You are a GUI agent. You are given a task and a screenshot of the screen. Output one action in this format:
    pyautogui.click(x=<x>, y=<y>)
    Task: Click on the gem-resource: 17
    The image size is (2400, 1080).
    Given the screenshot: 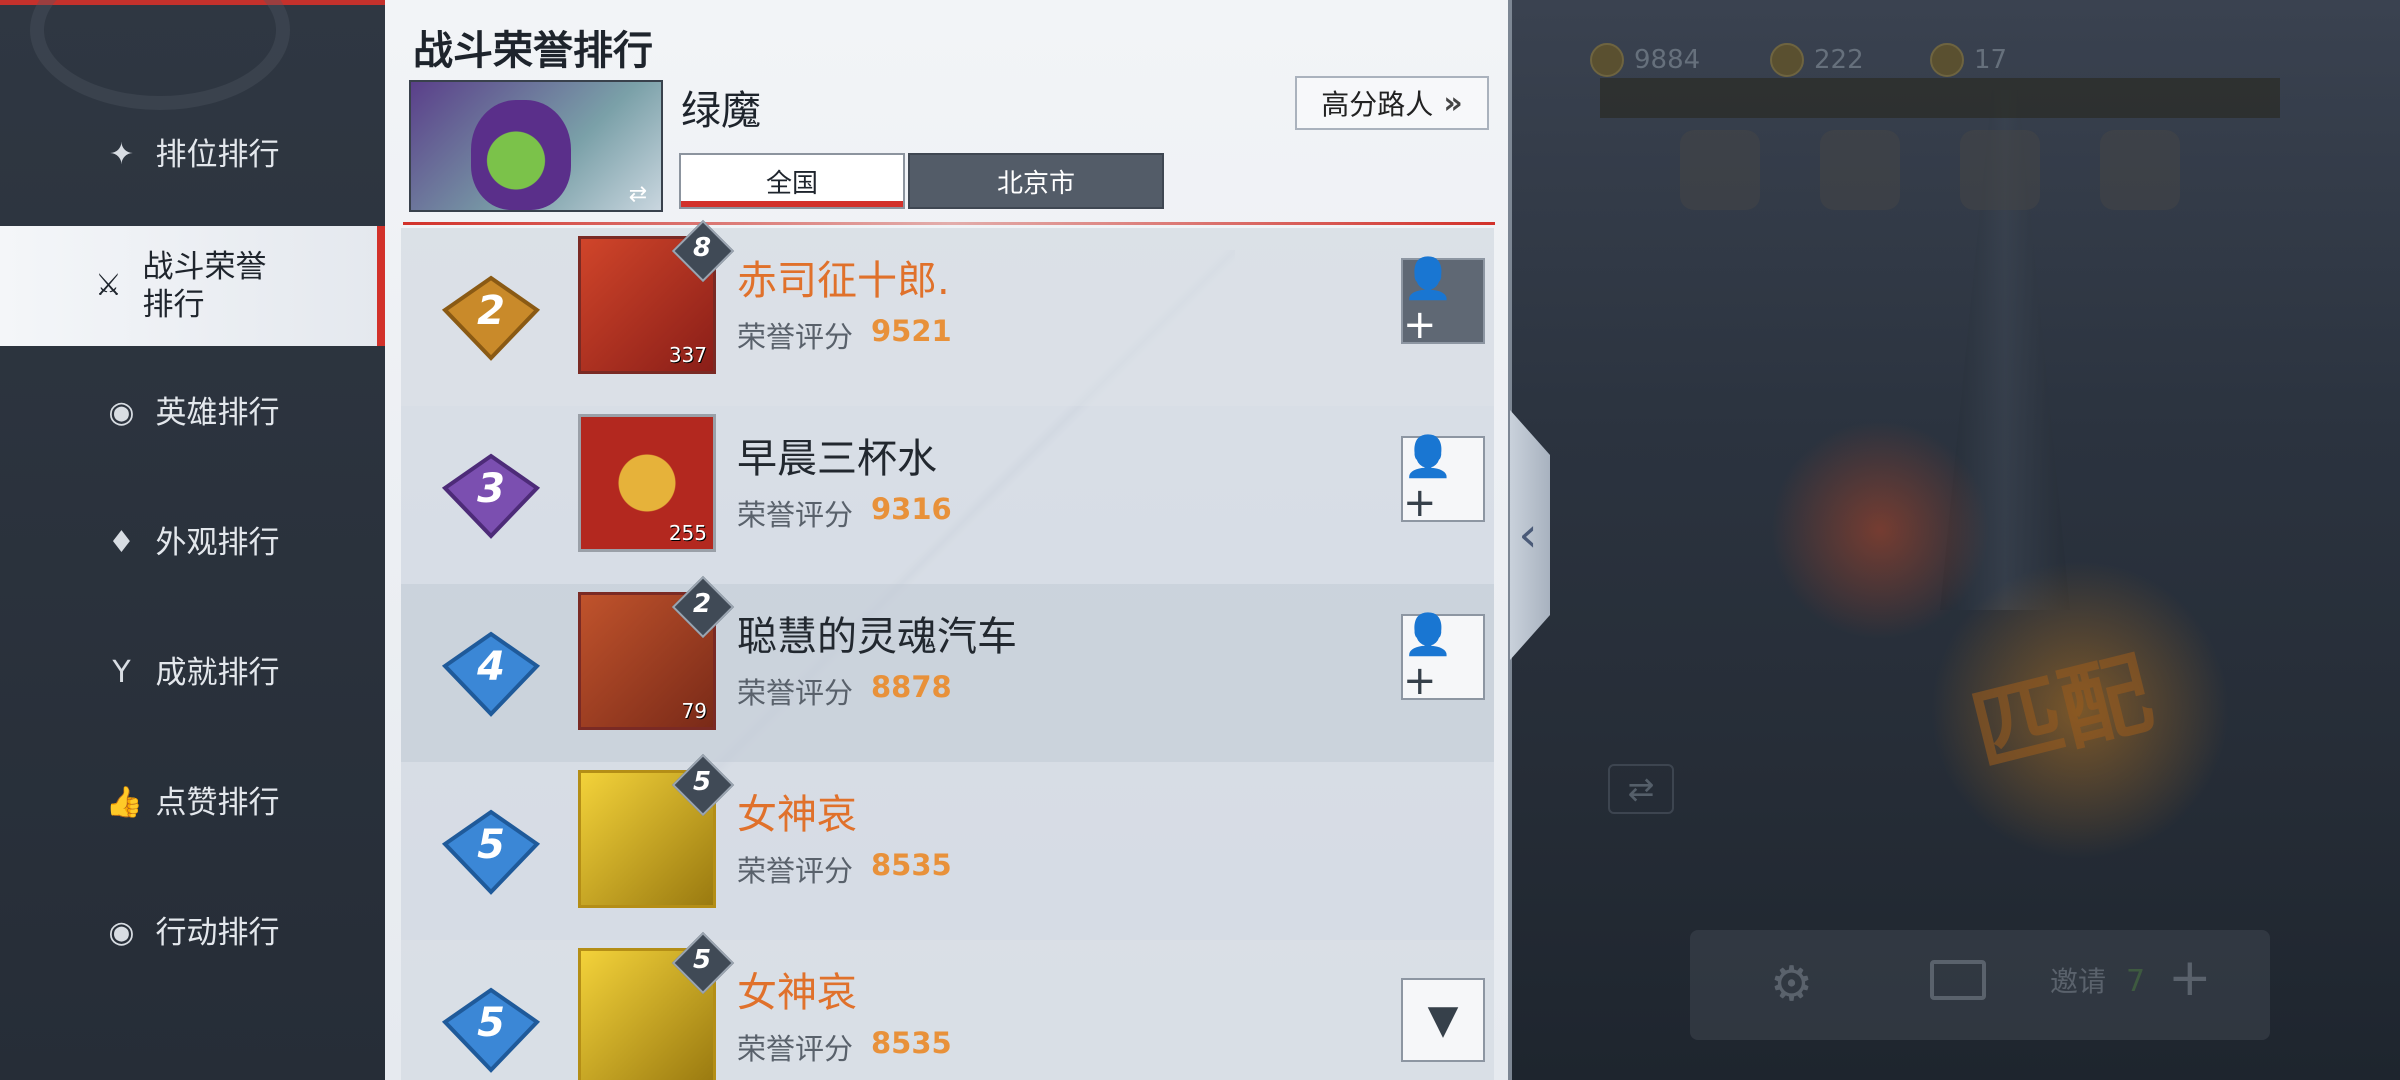 What is the action you would take?
    pyautogui.click(x=1968, y=60)
    